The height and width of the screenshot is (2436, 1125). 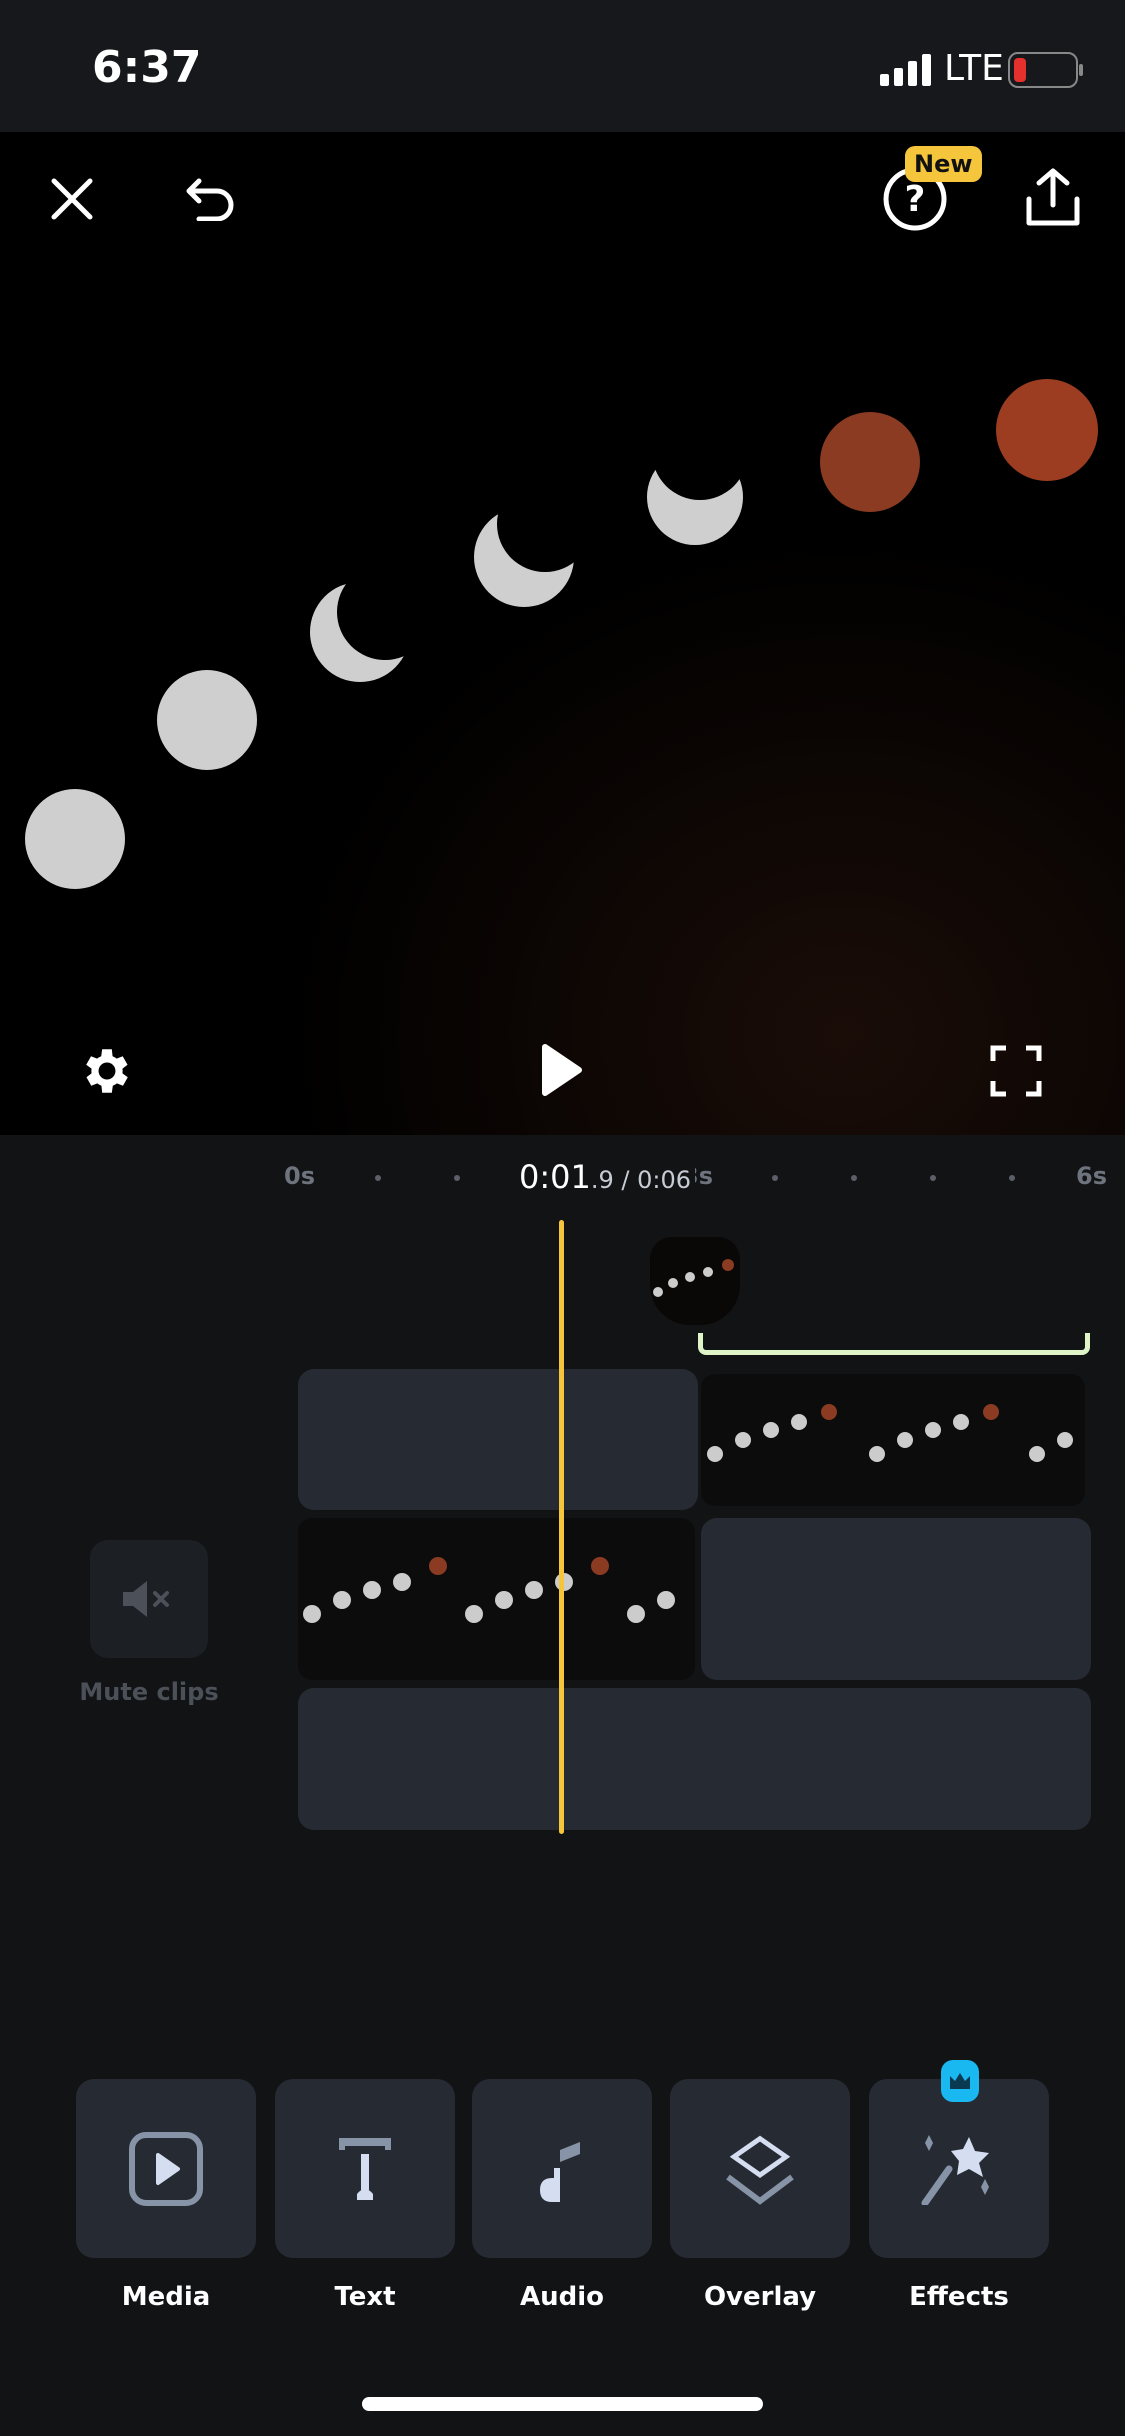 I want to click on new-badge: New, so click(x=943, y=164).